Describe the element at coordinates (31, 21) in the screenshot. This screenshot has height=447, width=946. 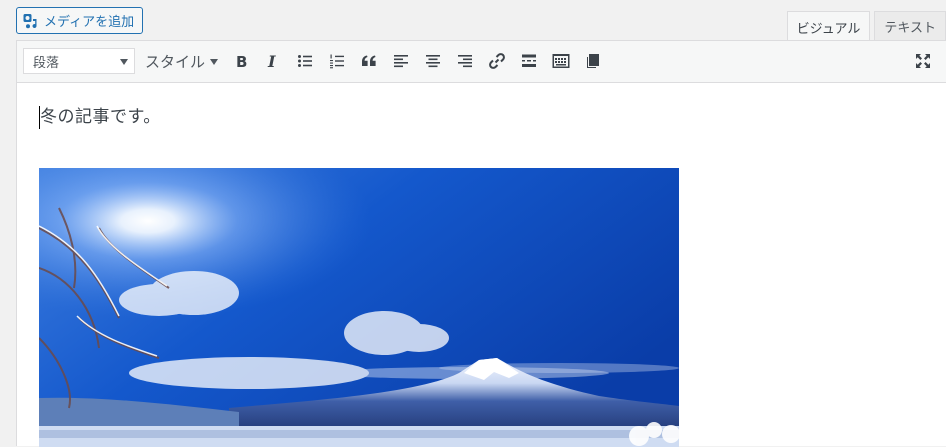
I see `media-icon` at that location.